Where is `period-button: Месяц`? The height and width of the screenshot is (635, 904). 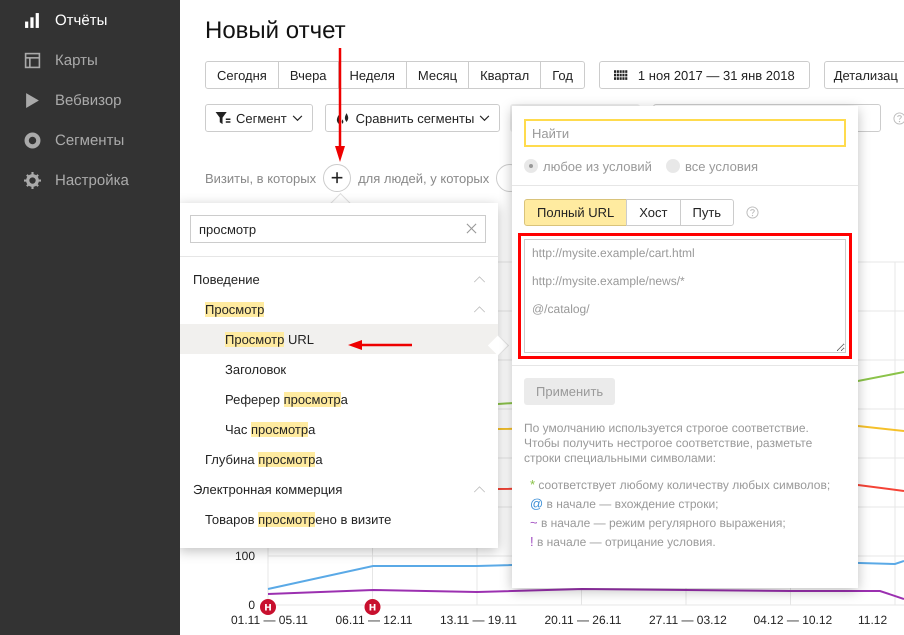 period-button: Месяц is located at coordinates (438, 75).